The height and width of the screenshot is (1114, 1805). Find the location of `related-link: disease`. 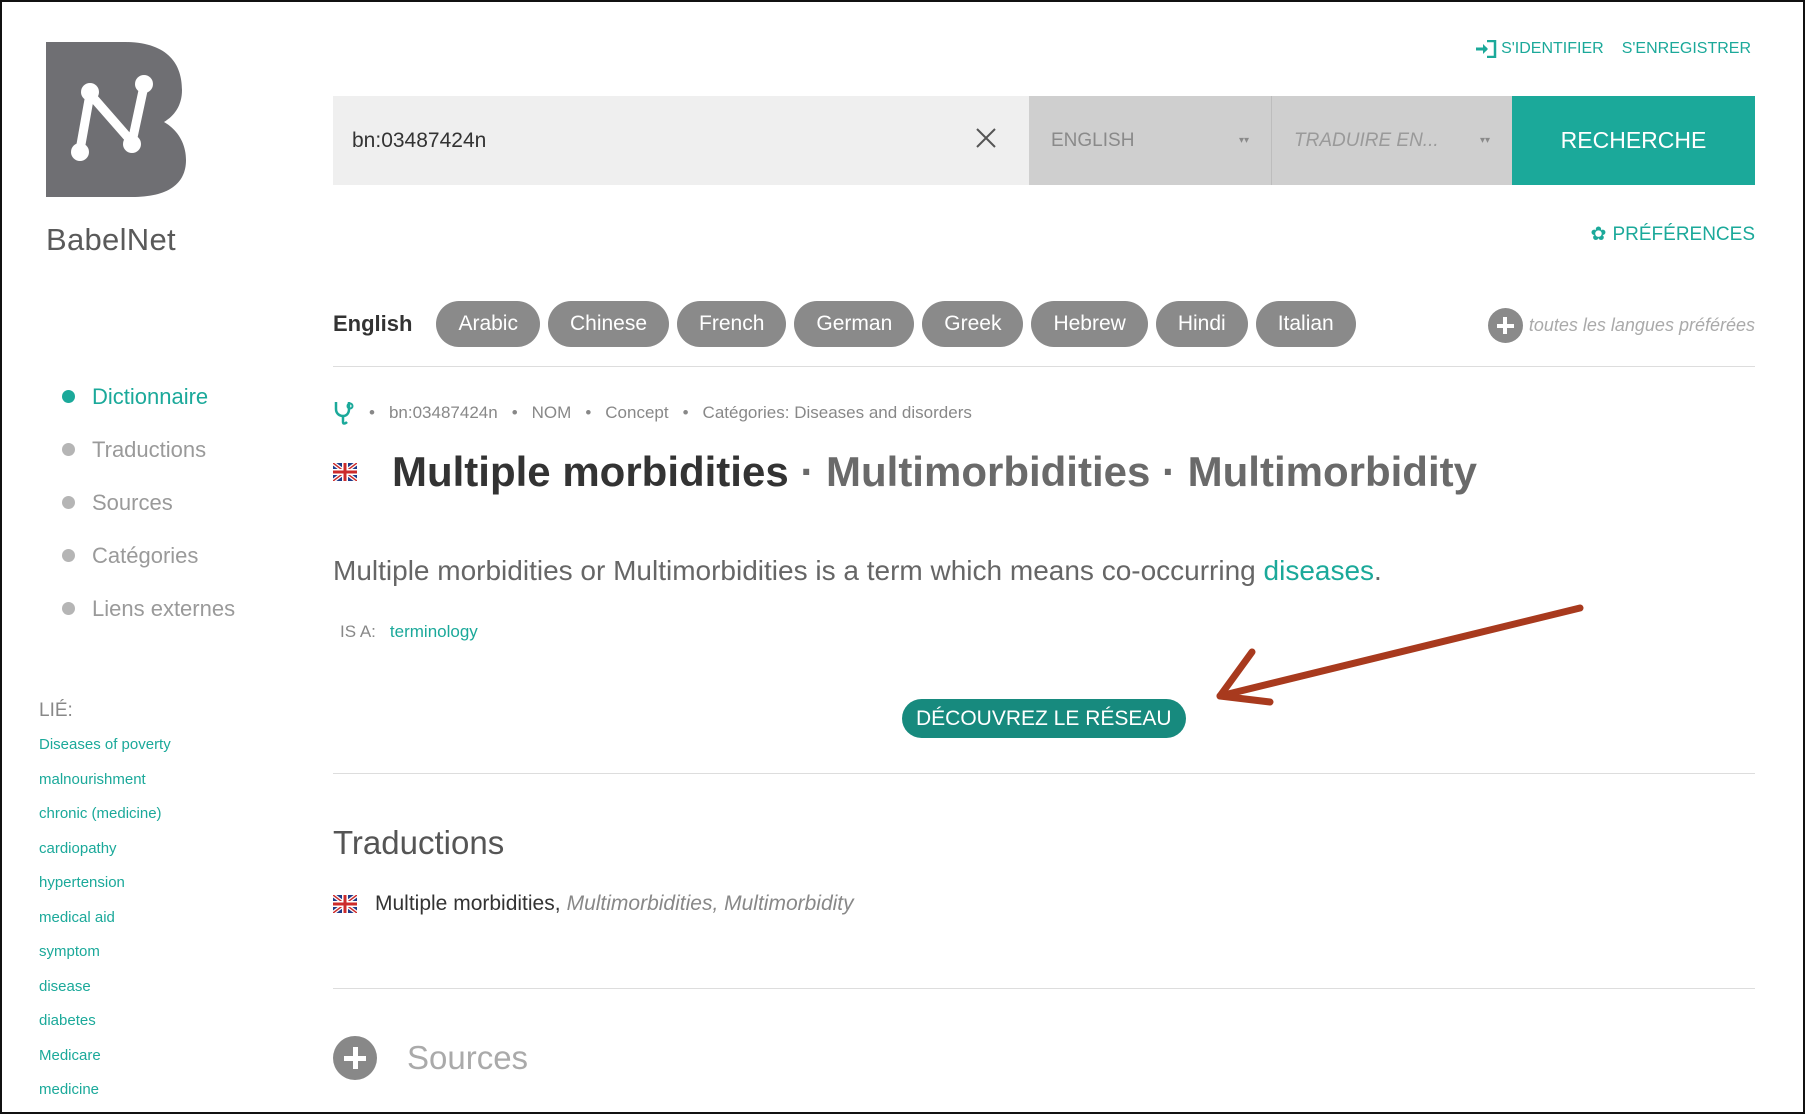

related-link: disease is located at coordinates (105, 987).